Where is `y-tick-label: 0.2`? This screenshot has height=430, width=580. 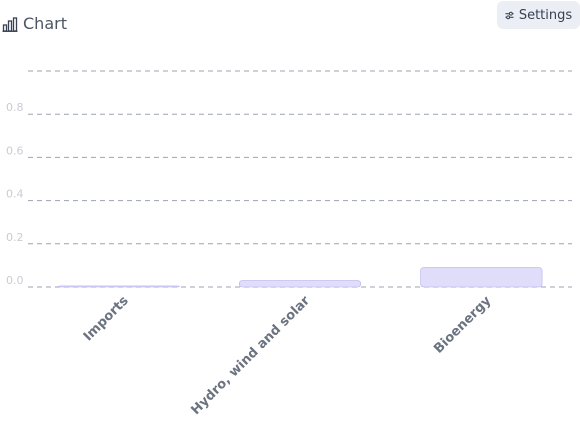 y-tick-label: 0.2 is located at coordinates (15, 237).